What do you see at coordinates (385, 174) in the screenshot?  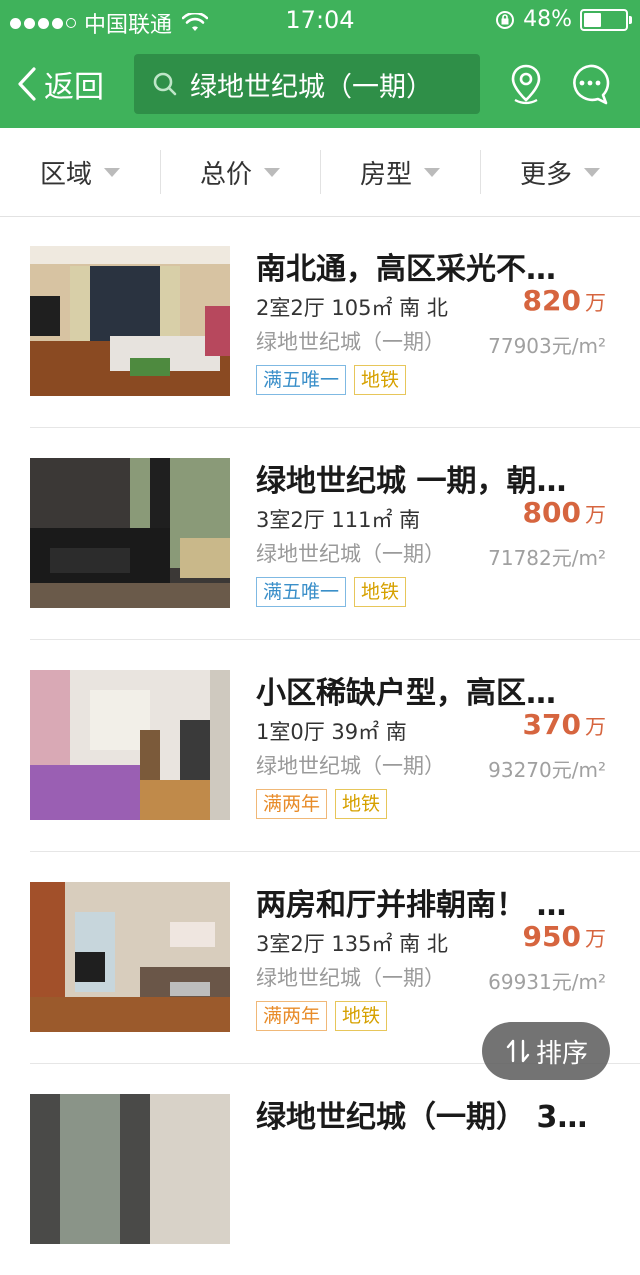 I see `filter-label: 房型` at bounding box center [385, 174].